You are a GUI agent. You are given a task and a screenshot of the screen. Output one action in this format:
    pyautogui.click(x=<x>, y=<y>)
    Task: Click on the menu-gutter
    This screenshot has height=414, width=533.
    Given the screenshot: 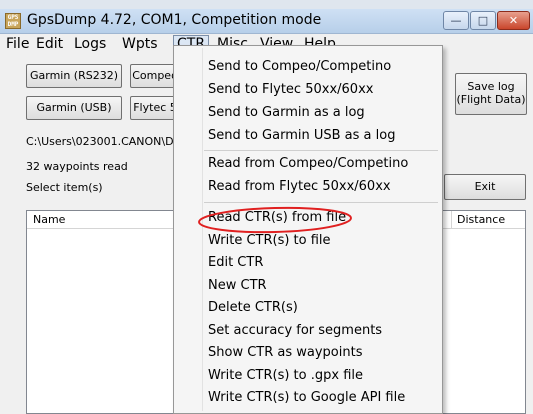 What is the action you would take?
    pyautogui.click(x=202, y=229)
    